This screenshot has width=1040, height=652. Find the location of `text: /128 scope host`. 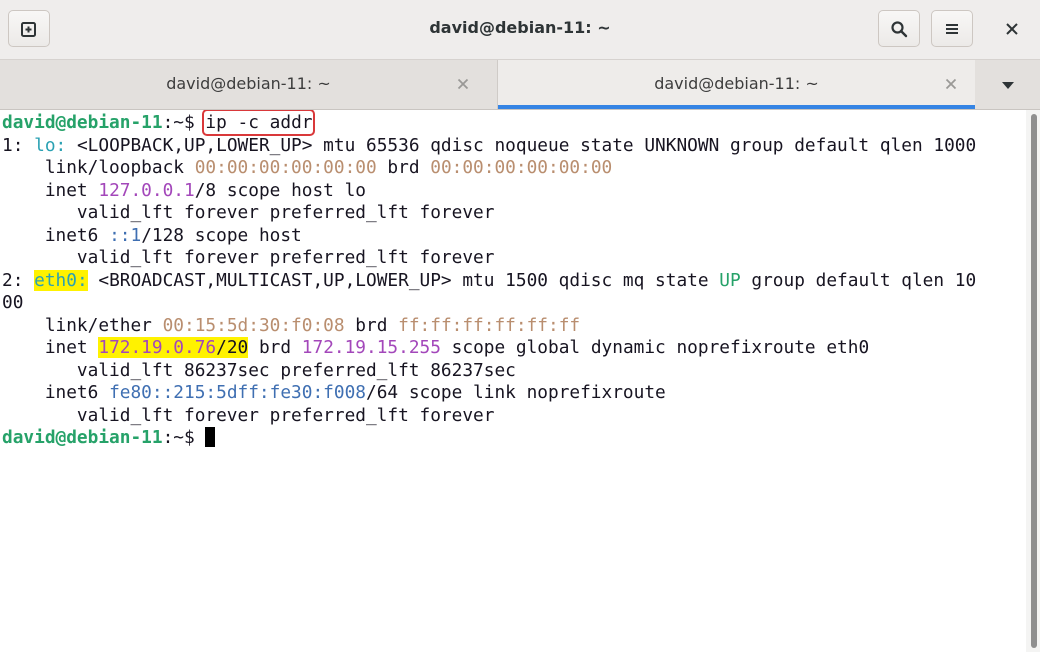

text: /128 scope host is located at coordinates (221, 235).